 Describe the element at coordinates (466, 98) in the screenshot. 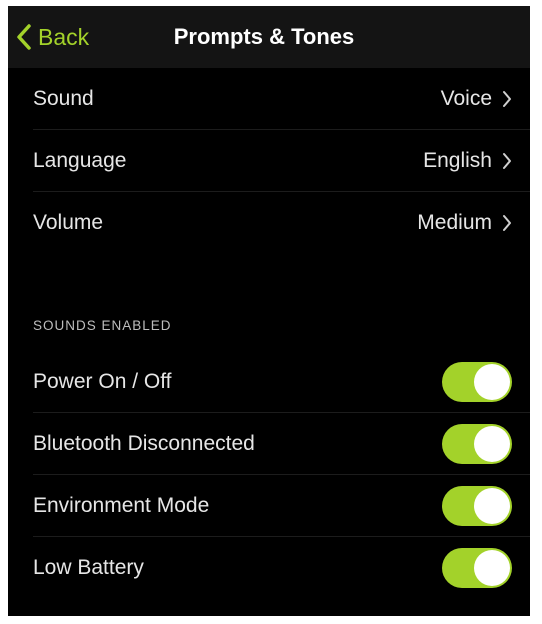

I see `setting-value: Voice` at that location.